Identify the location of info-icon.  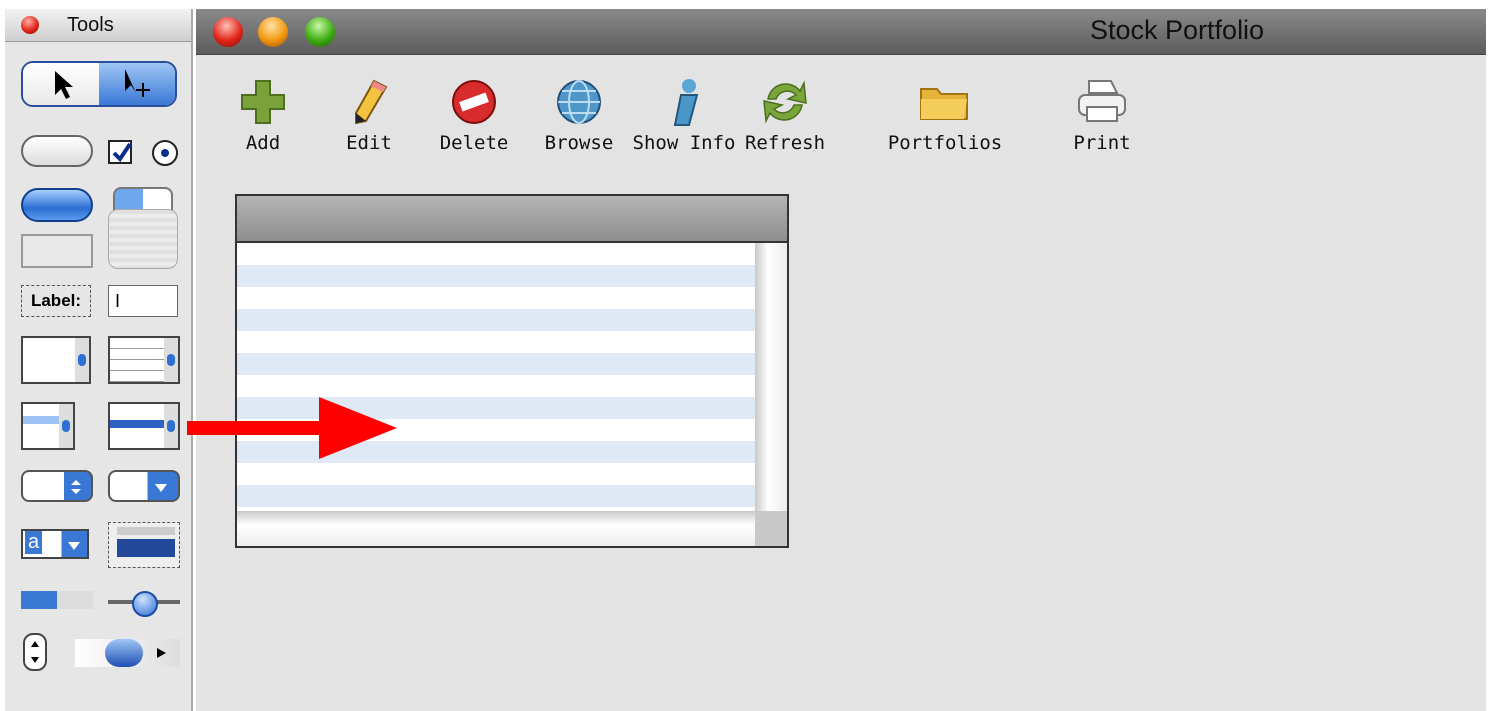
(684, 102).